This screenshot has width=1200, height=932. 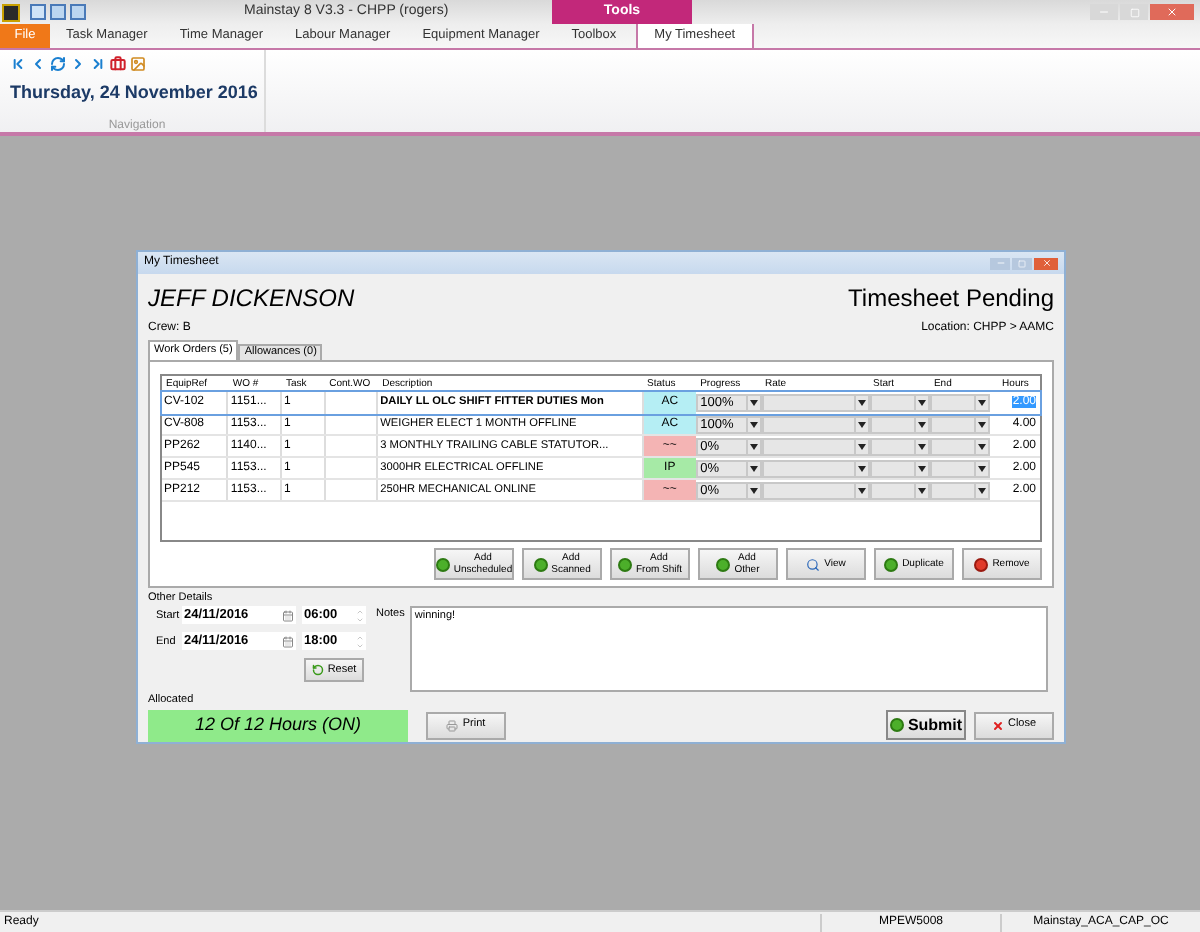 What do you see at coordinates (118, 64) in the screenshot?
I see `briefcase-icon` at bounding box center [118, 64].